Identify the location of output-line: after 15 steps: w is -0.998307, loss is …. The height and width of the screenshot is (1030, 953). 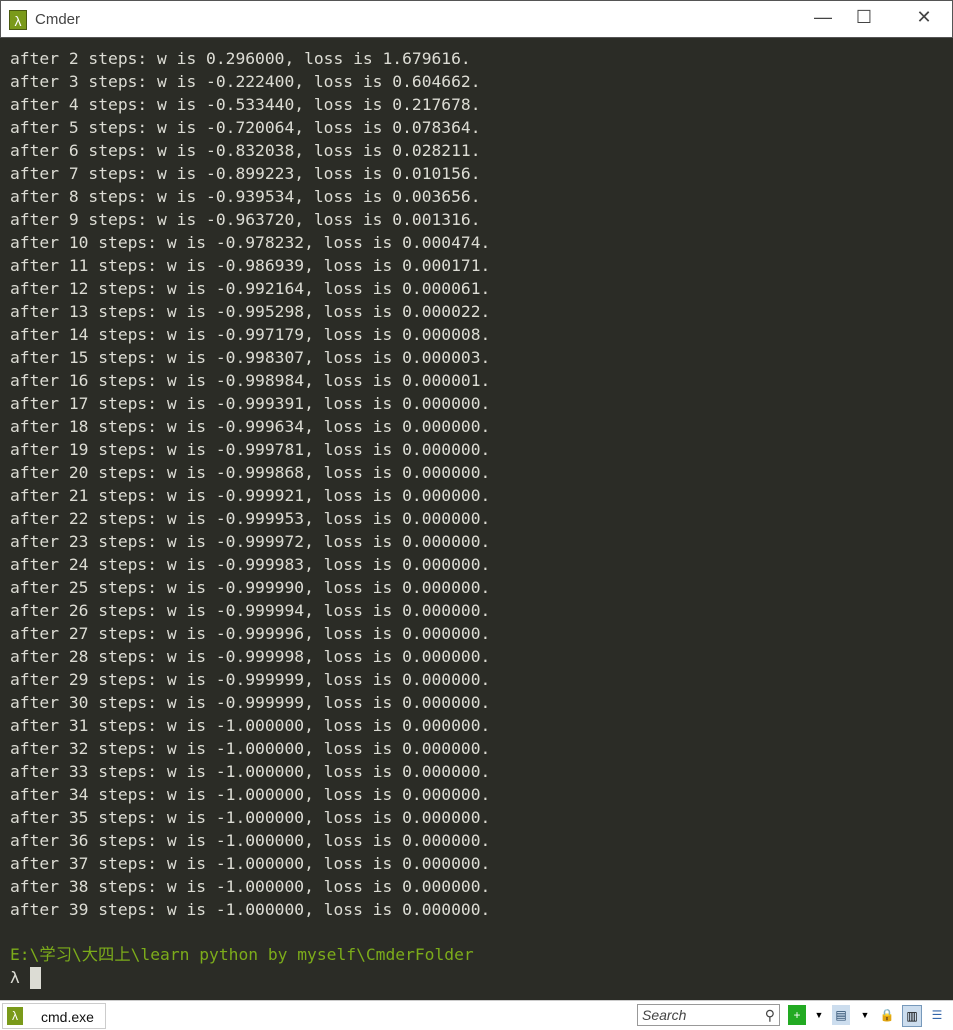
(250, 357).